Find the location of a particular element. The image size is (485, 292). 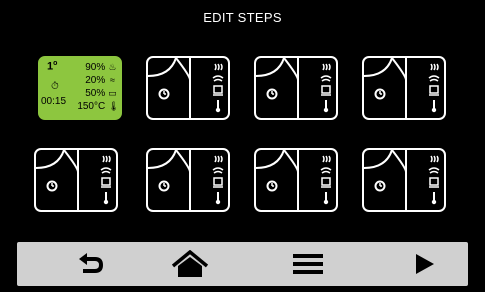

steam-icon: ♨ is located at coordinates (112, 67).